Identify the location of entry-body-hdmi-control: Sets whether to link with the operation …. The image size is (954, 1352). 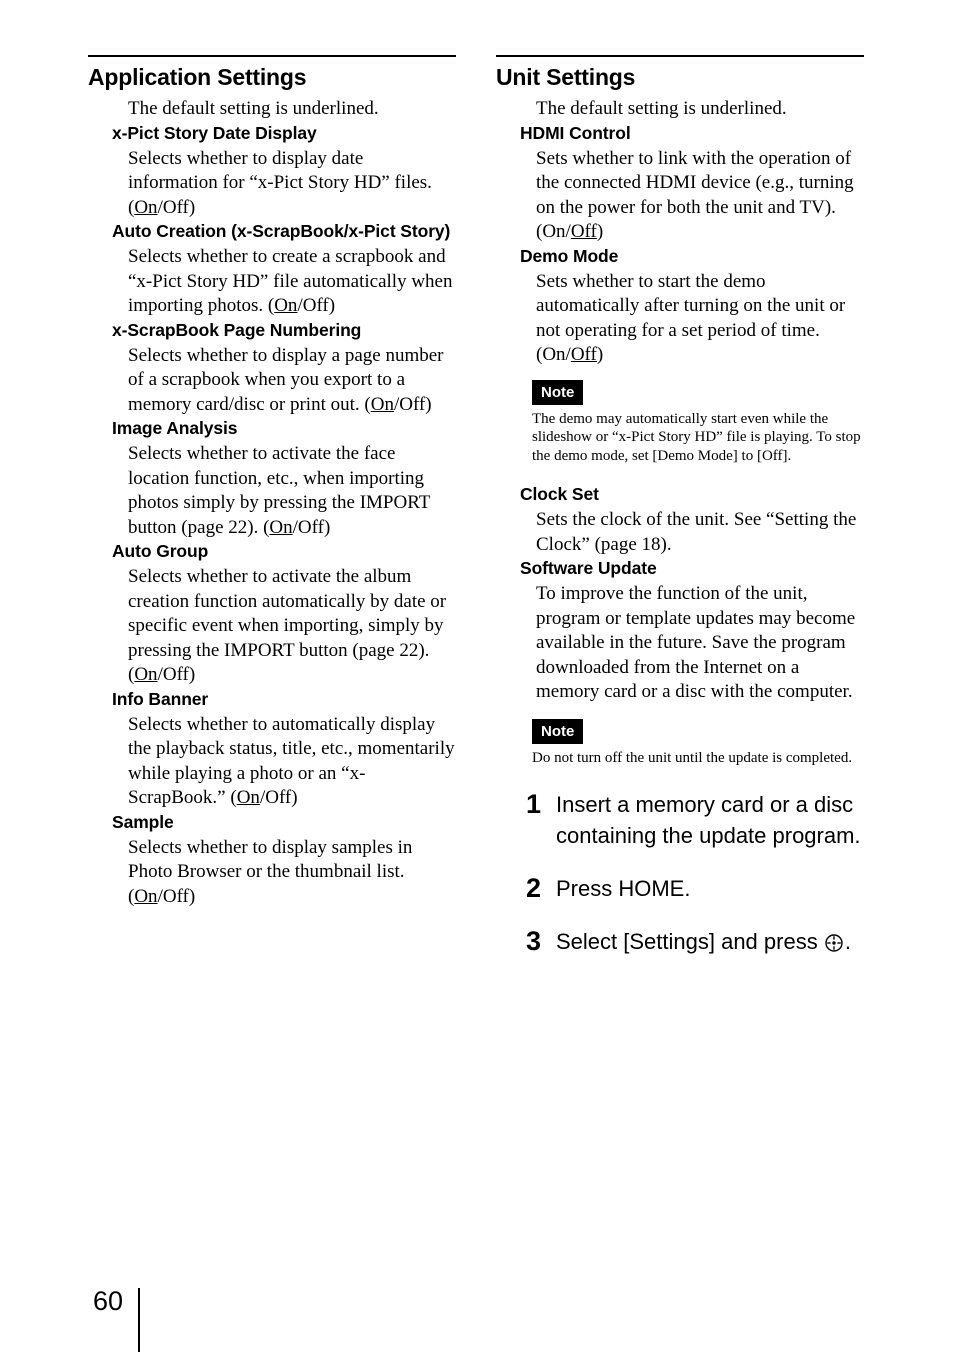
(680, 196).